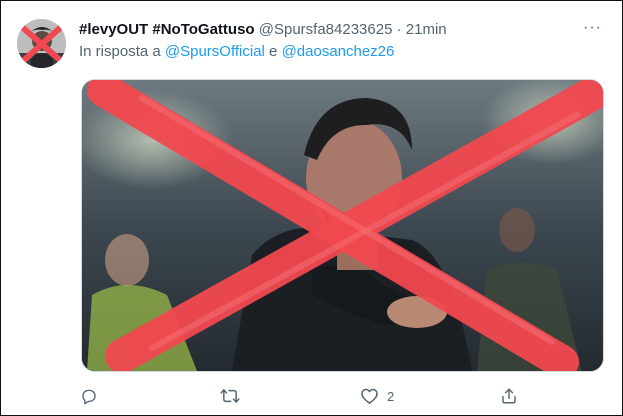 The image size is (623, 416). I want to click on reply-action, so click(93, 396).